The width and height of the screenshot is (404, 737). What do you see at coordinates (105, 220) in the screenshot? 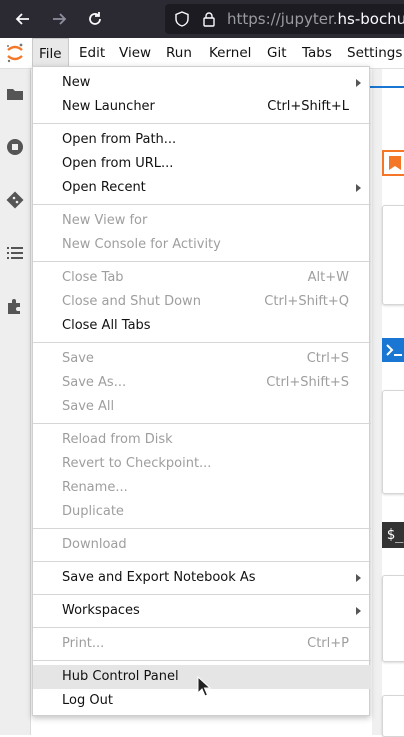
I see `menu-item-label: New View for` at bounding box center [105, 220].